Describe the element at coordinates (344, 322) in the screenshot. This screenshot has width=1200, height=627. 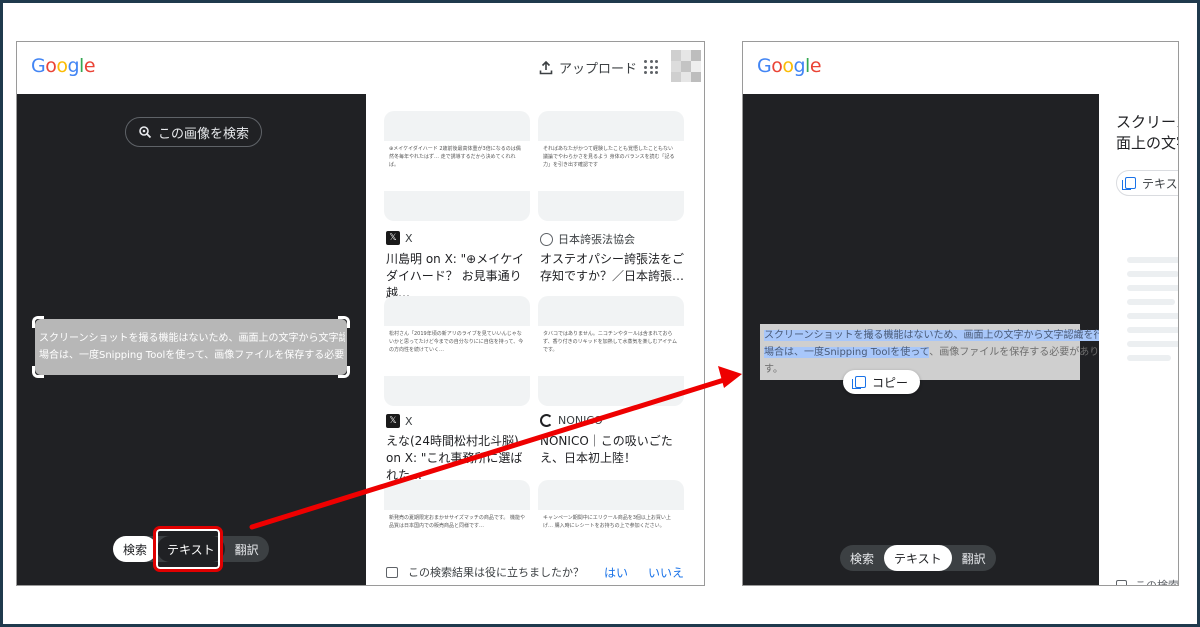
I see `crop-handle-top-right` at that location.